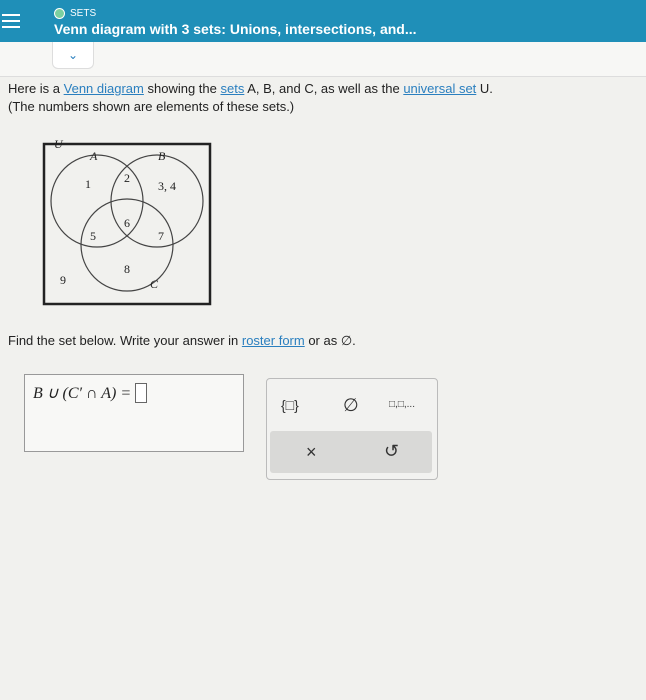  What do you see at coordinates (127, 178) in the screenshot?
I see `element-a-b: 2` at bounding box center [127, 178].